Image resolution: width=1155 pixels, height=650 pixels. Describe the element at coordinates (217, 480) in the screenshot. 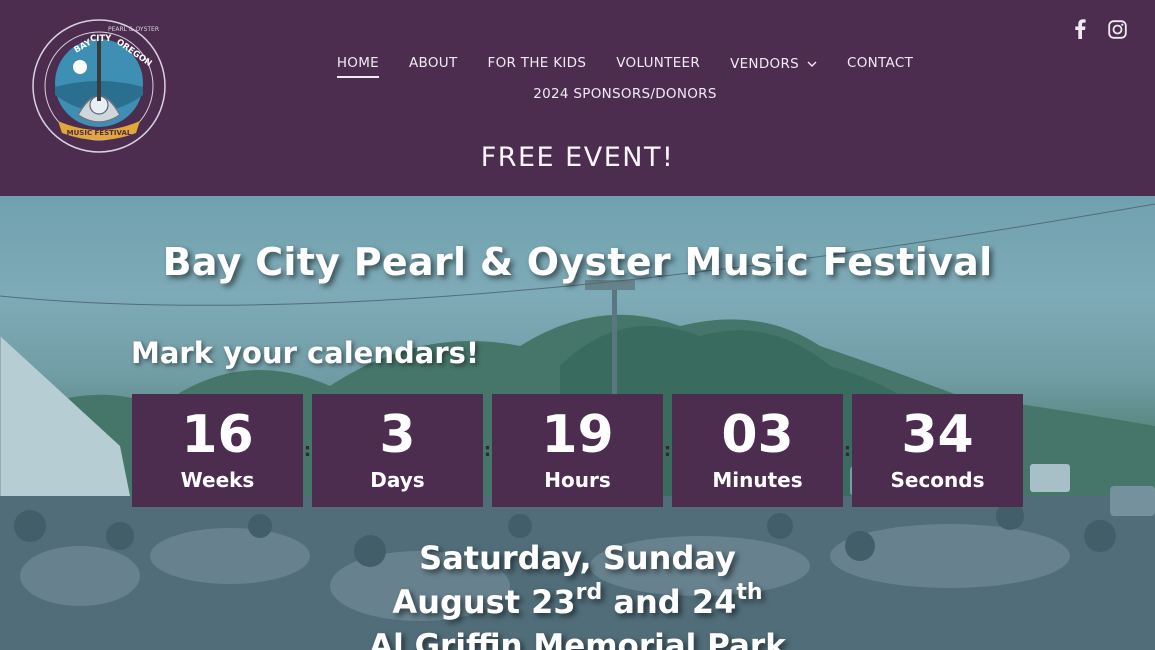

I see `countdown-weeks-label: Weeks` at that location.